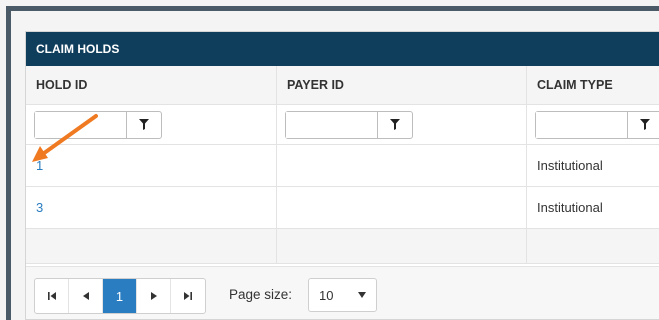 The height and width of the screenshot is (320, 659). I want to click on first-page-button, so click(52, 296).